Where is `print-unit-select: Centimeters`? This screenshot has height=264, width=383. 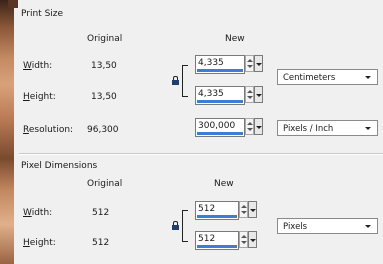 print-unit-select: Centimeters is located at coordinates (327, 77).